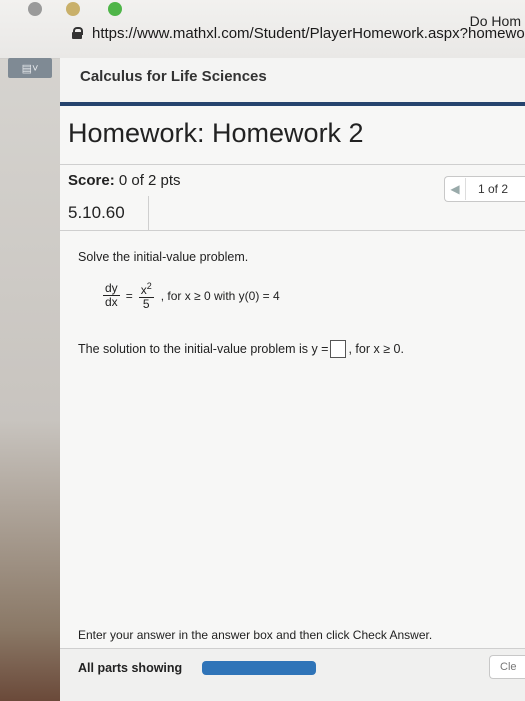 The width and height of the screenshot is (525, 701). Describe the element at coordinates (455, 189) in the screenshot. I see `previous-question-icon: ◀` at that location.